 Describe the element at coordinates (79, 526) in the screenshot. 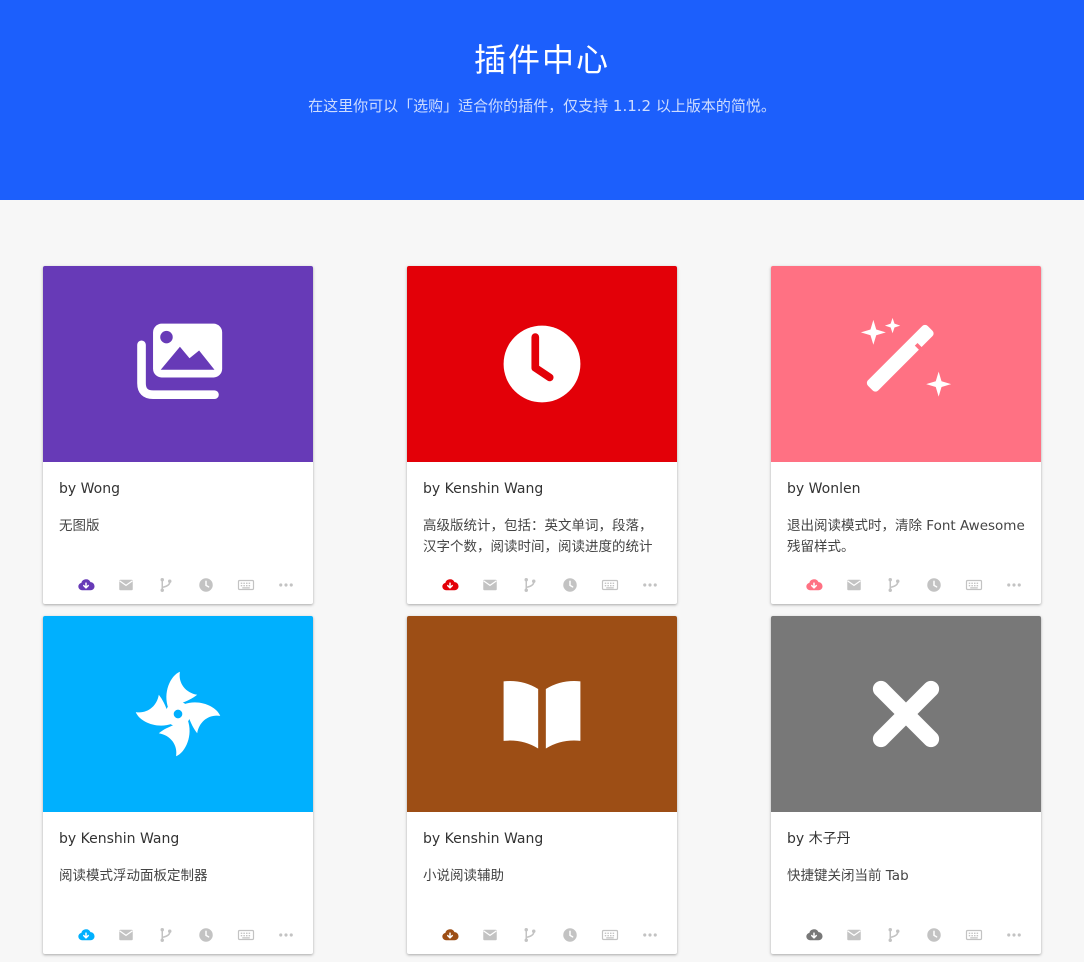

I see `plugin-description: 无图版` at that location.